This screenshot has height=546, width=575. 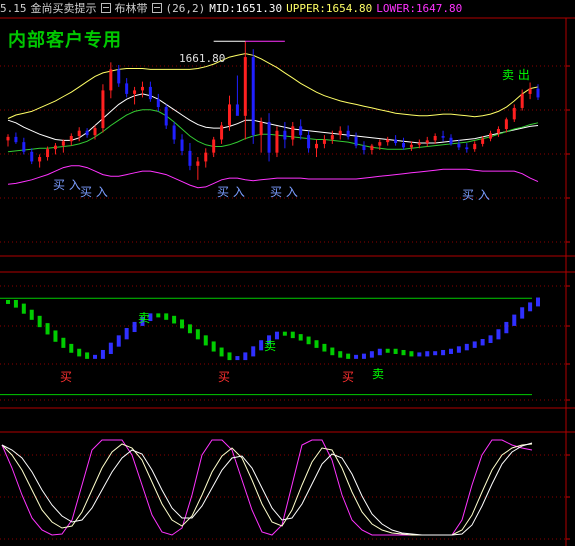 I want to click on osc-buy-label: 买, so click(x=348, y=377).